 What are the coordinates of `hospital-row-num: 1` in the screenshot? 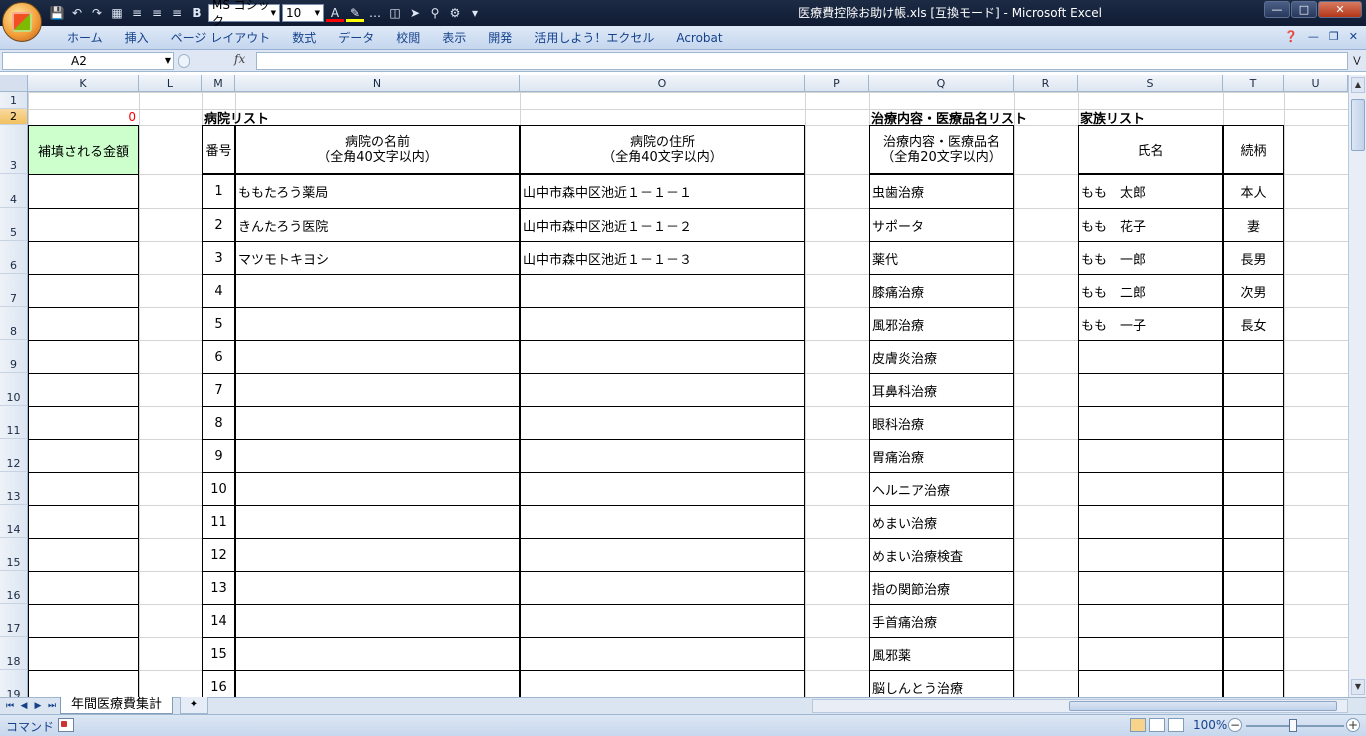 It's located at (218, 191).